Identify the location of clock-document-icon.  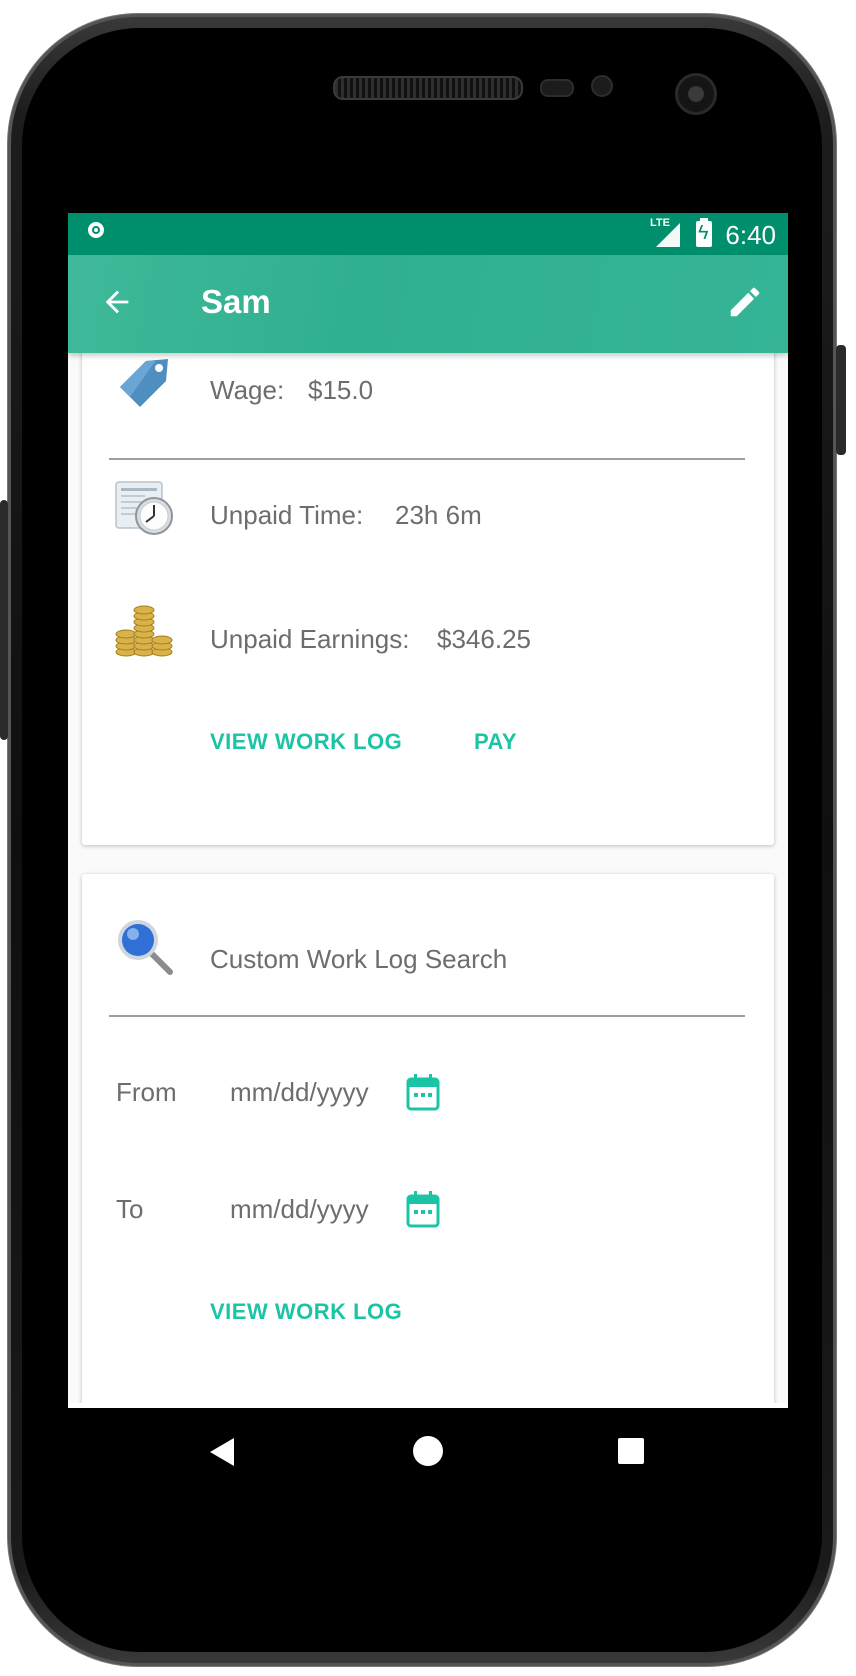
(144, 508).